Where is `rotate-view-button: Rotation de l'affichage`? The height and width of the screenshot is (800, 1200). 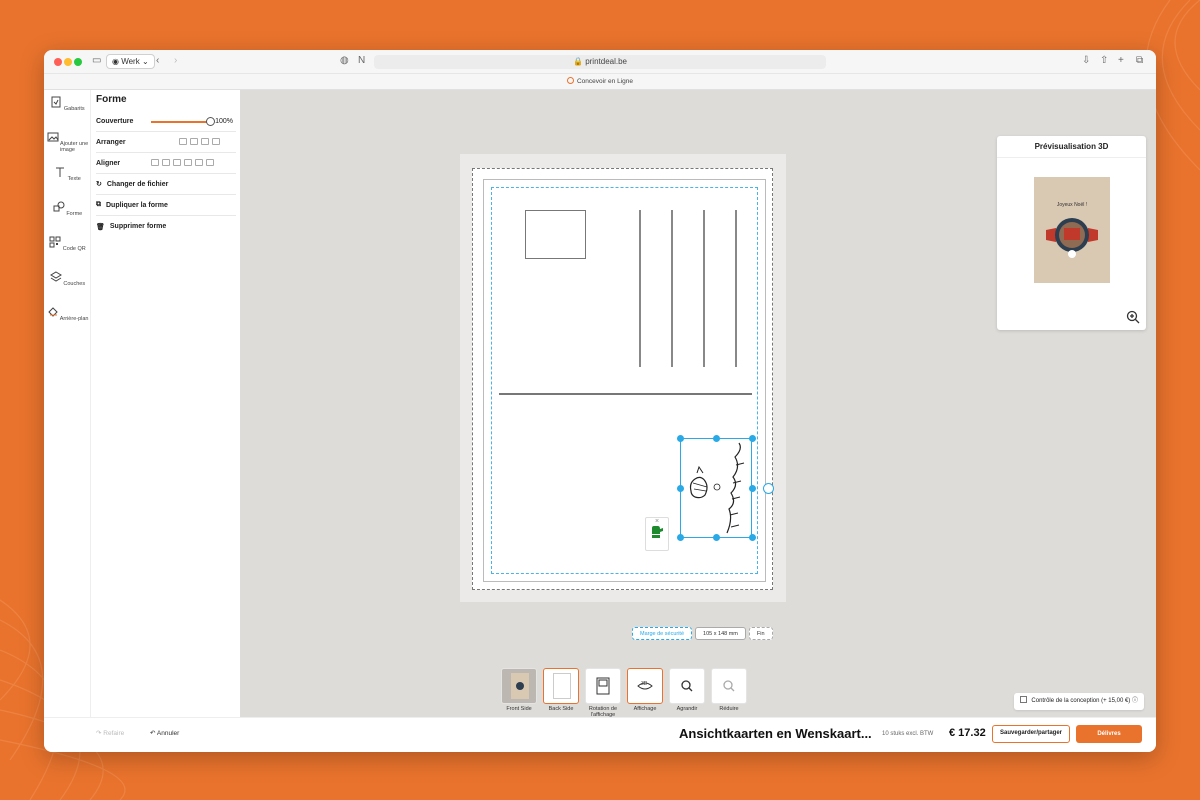 rotate-view-button: Rotation de l'affichage is located at coordinates (603, 693).